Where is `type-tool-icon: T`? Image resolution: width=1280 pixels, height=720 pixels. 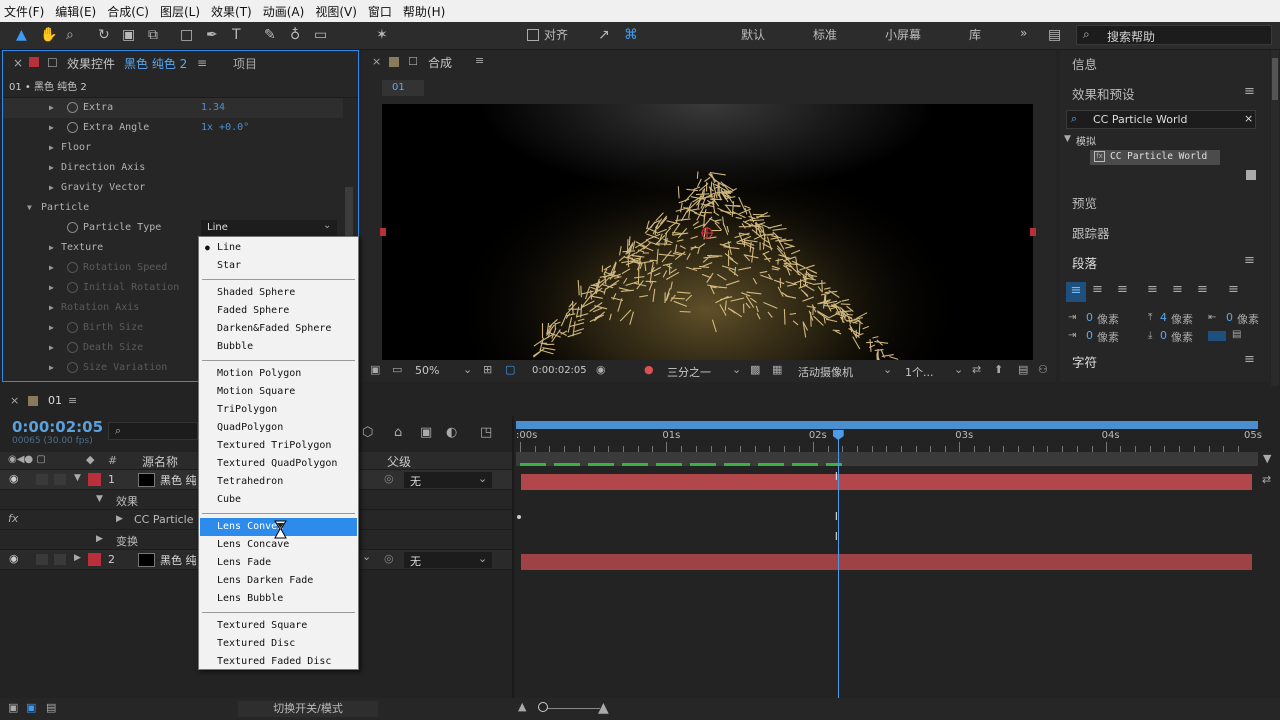
type-tool-icon: T is located at coordinates (236, 35).